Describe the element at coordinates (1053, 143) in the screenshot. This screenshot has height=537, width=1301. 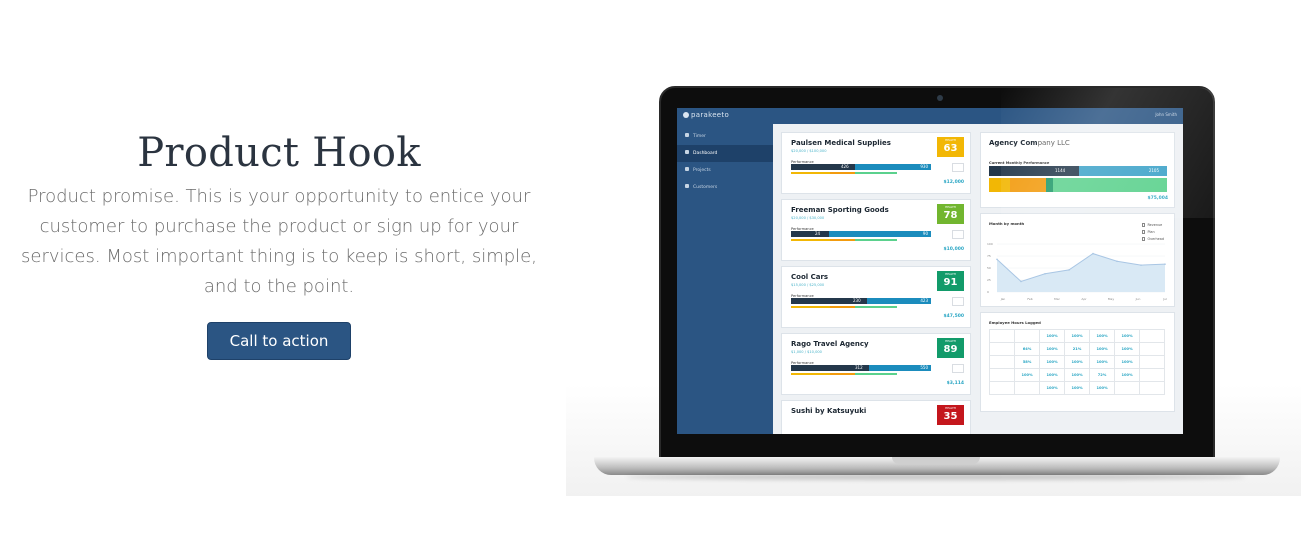
I see `agency-title-light: pany LLC` at that location.